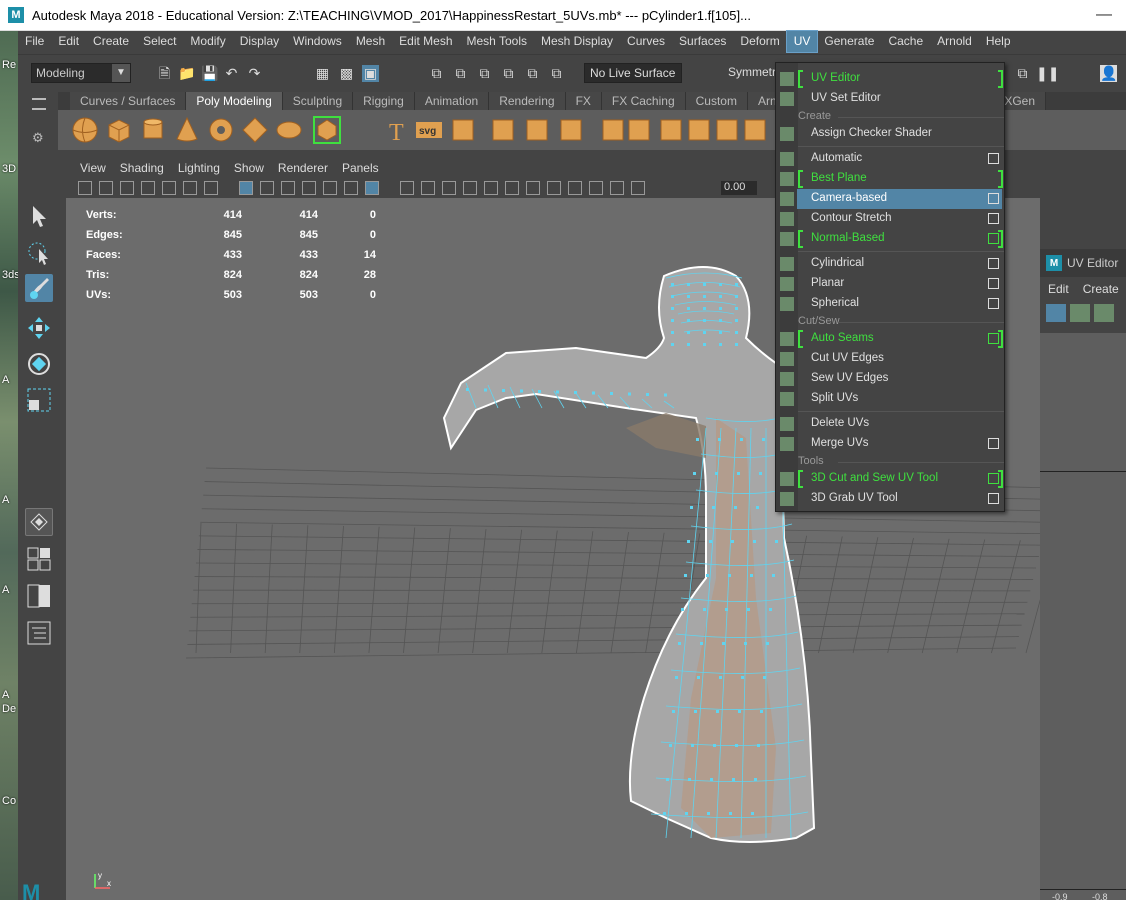 The width and height of the screenshot is (1126, 900). I want to click on menu-item-normal-based: Normal-Based, so click(890, 239).